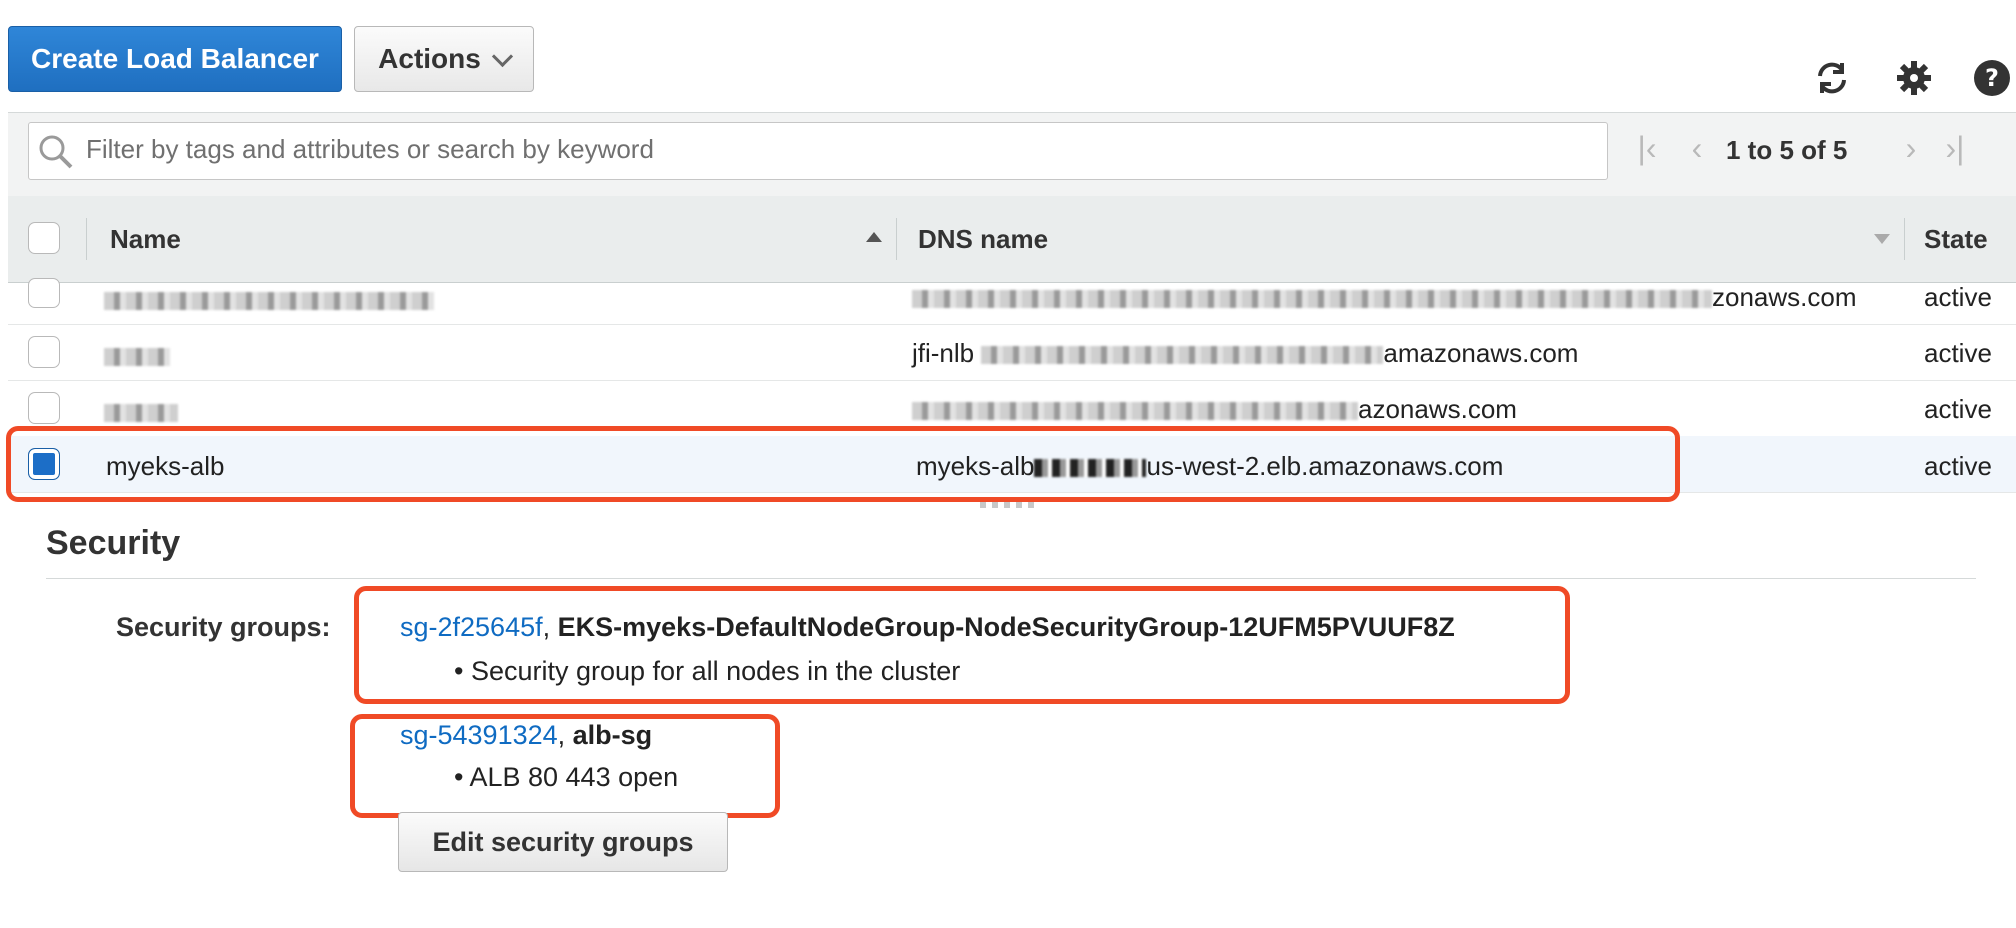 This screenshot has height=928, width=2016. What do you see at coordinates (1955, 148) in the screenshot?
I see `last-page-icon: ›|` at bounding box center [1955, 148].